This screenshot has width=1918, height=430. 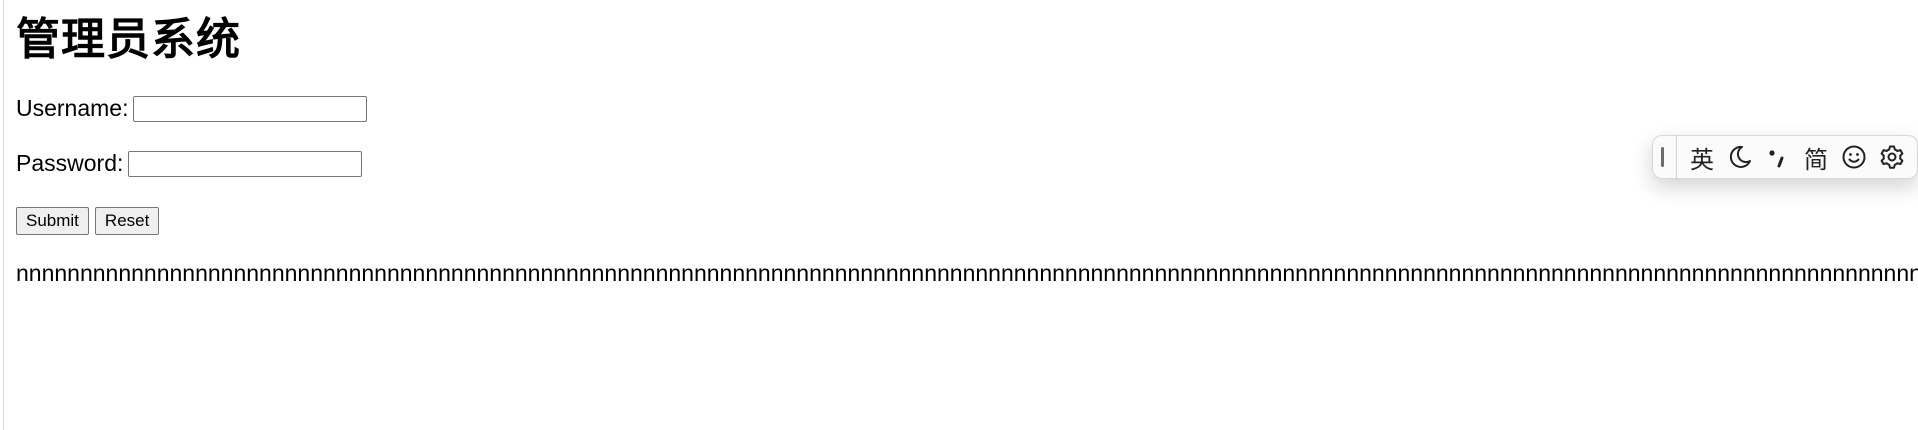 I want to click on password-input, so click(x=245, y=163).